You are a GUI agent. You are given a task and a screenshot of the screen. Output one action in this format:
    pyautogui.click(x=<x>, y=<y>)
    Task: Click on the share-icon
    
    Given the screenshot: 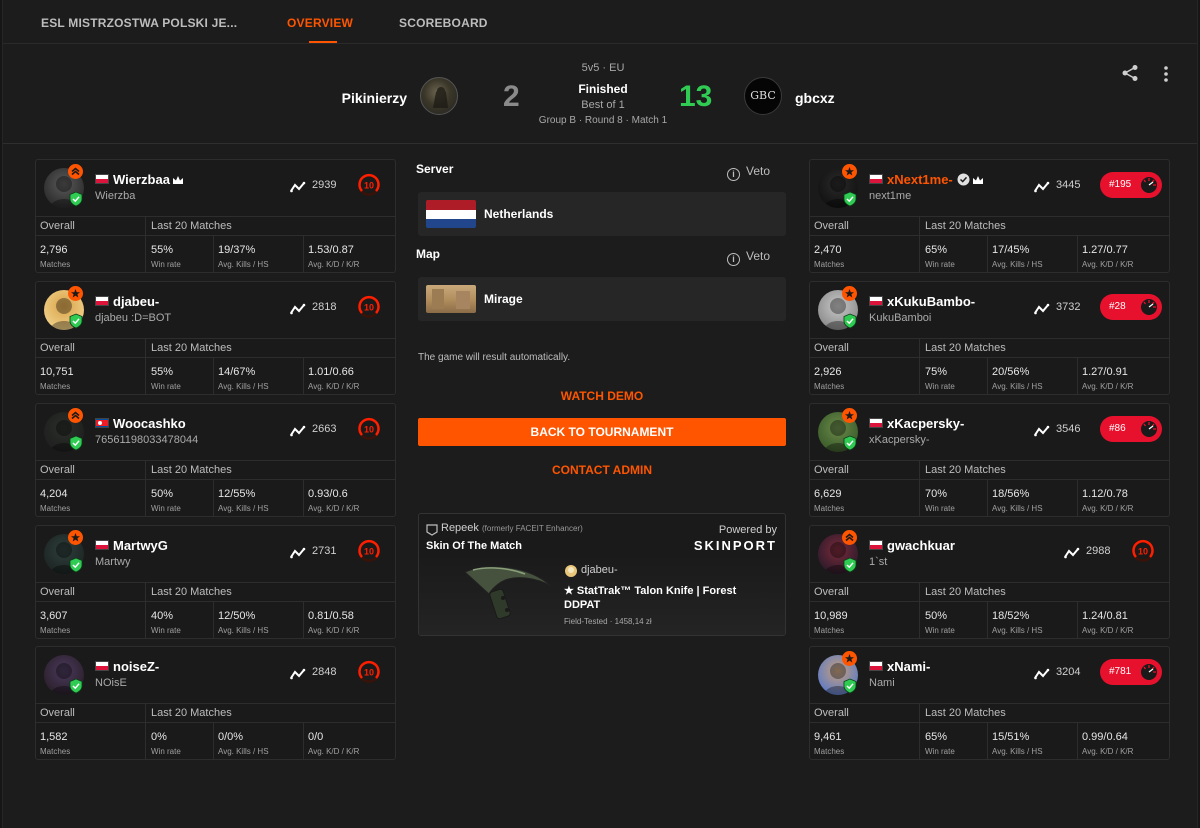 What is the action you would take?
    pyautogui.click(x=1130, y=75)
    